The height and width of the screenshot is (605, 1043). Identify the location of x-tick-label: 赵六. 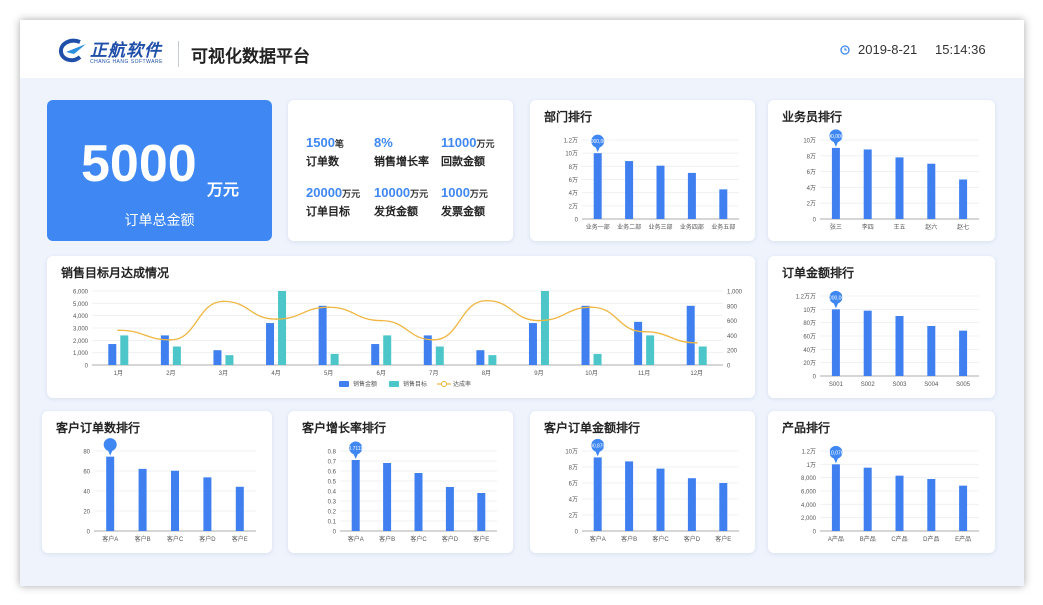
(931, 227).